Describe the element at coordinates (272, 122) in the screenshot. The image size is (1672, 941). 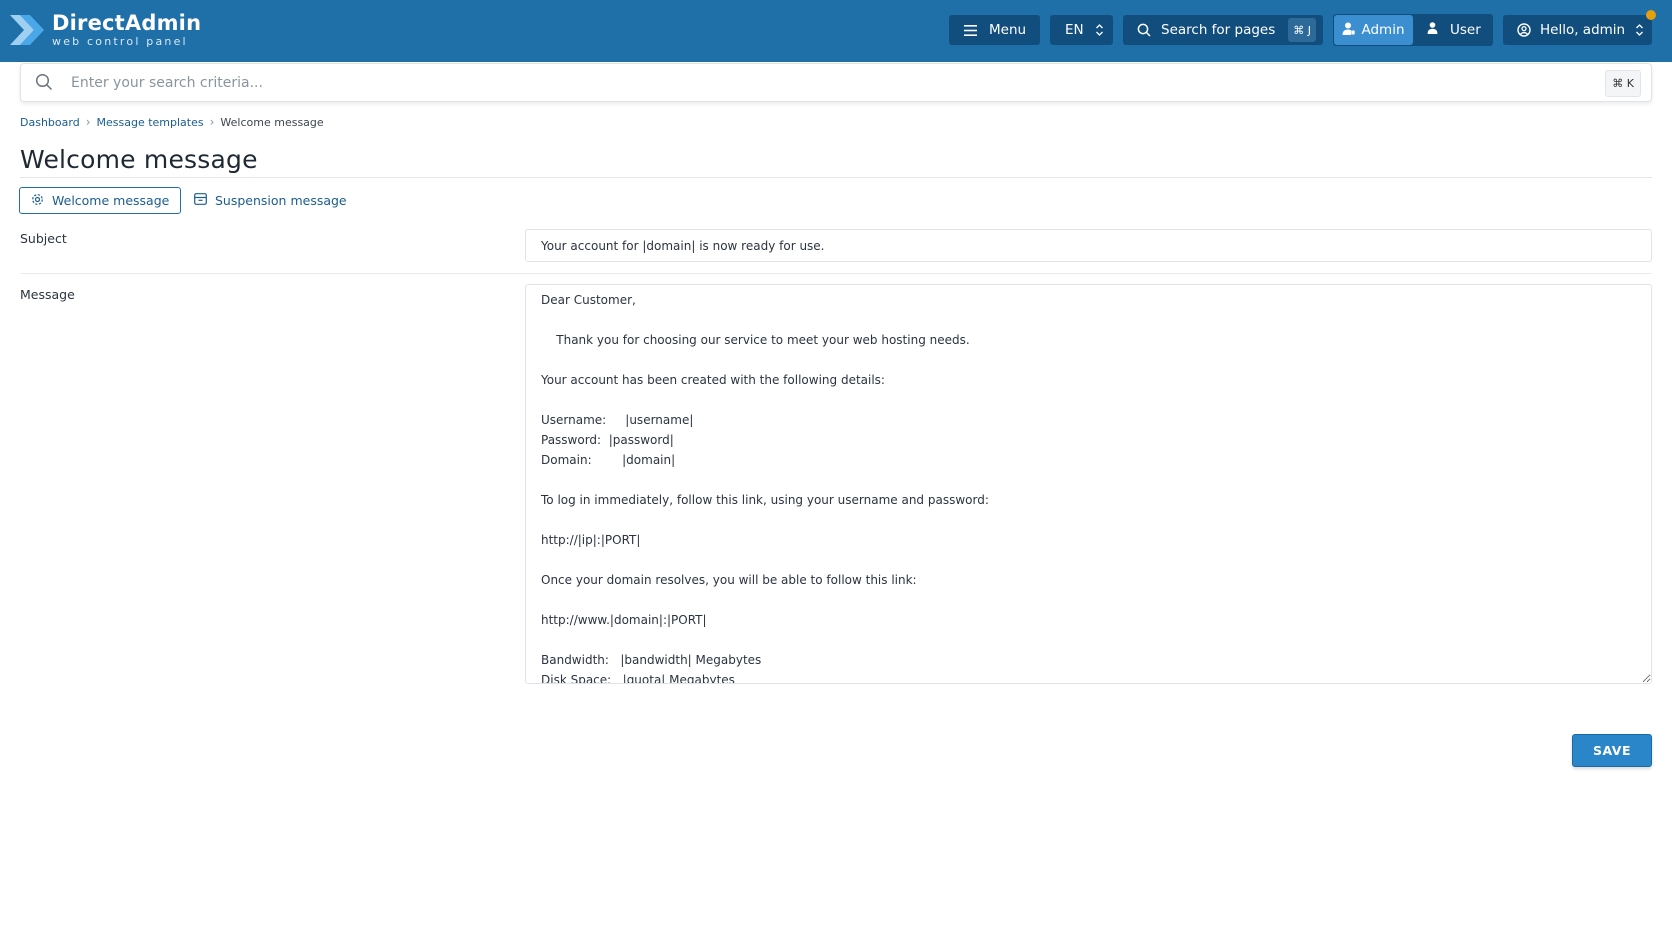
I see `breadcrumb-current: Welcome message` at that location.